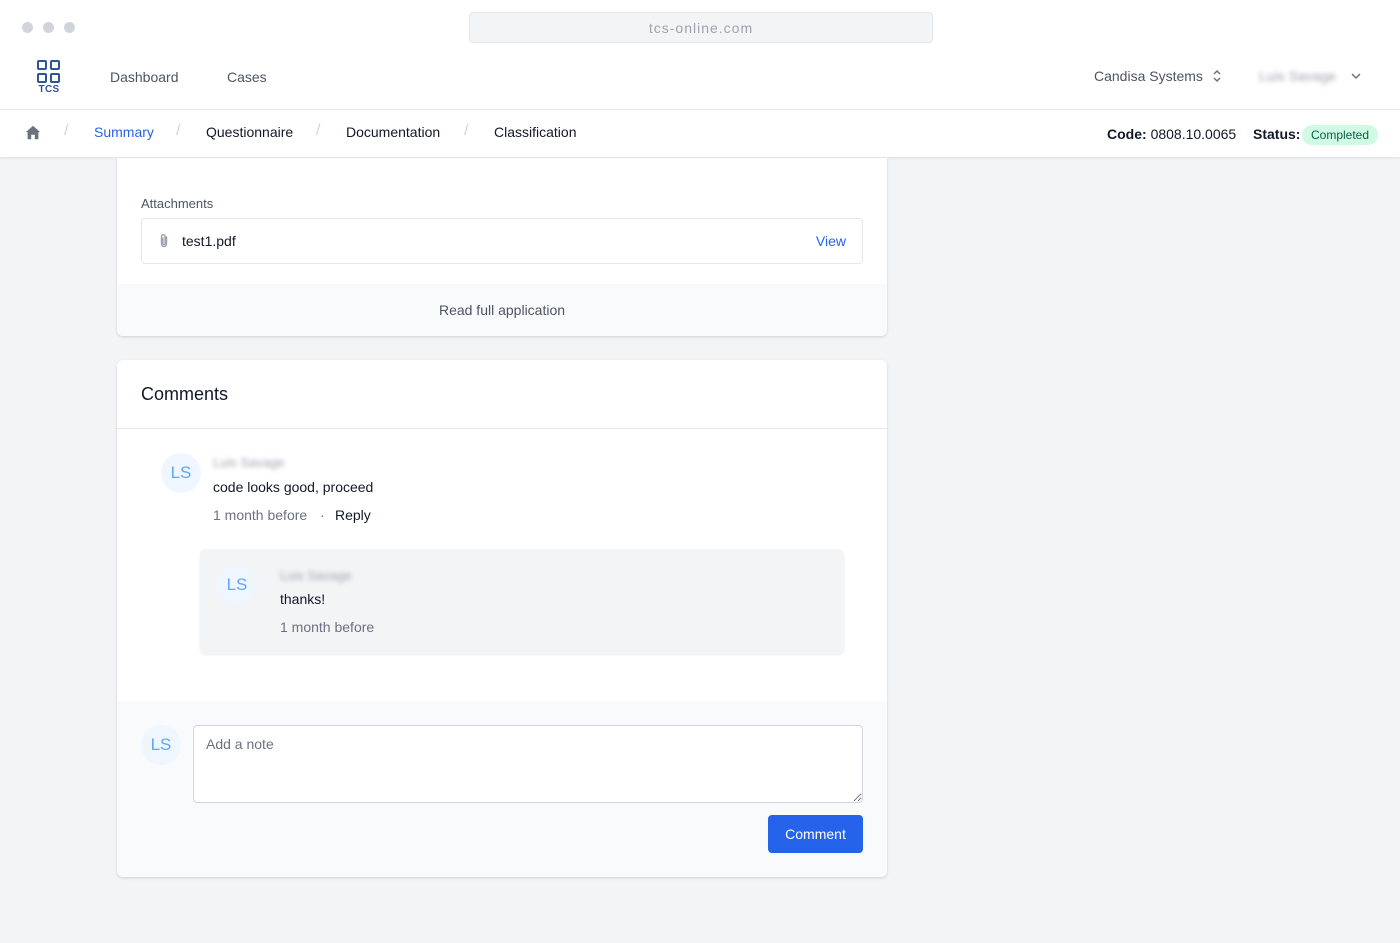  What do you see at coordinates (528, 764) in the screenshot?
I see `add-note-input` at bounding box center [528, 764].